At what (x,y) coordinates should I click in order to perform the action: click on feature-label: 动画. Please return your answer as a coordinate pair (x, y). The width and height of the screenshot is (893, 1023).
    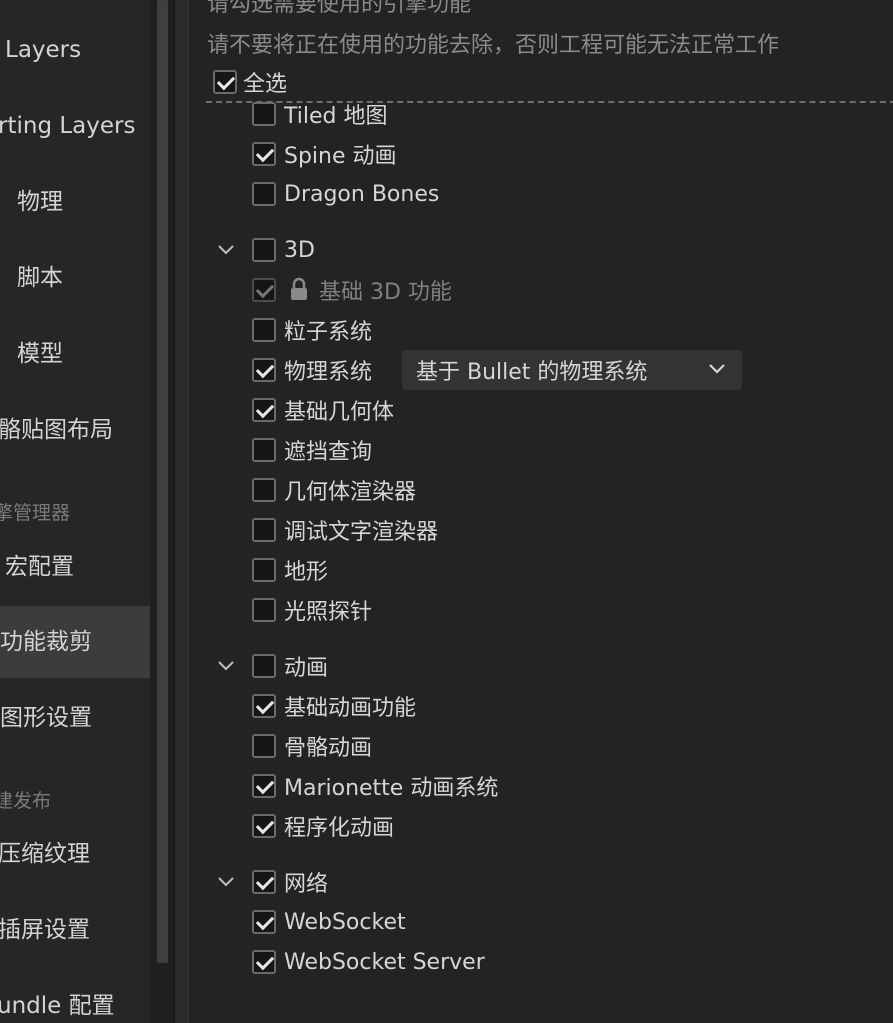
    Looking at the image, I should click on (306, 668).